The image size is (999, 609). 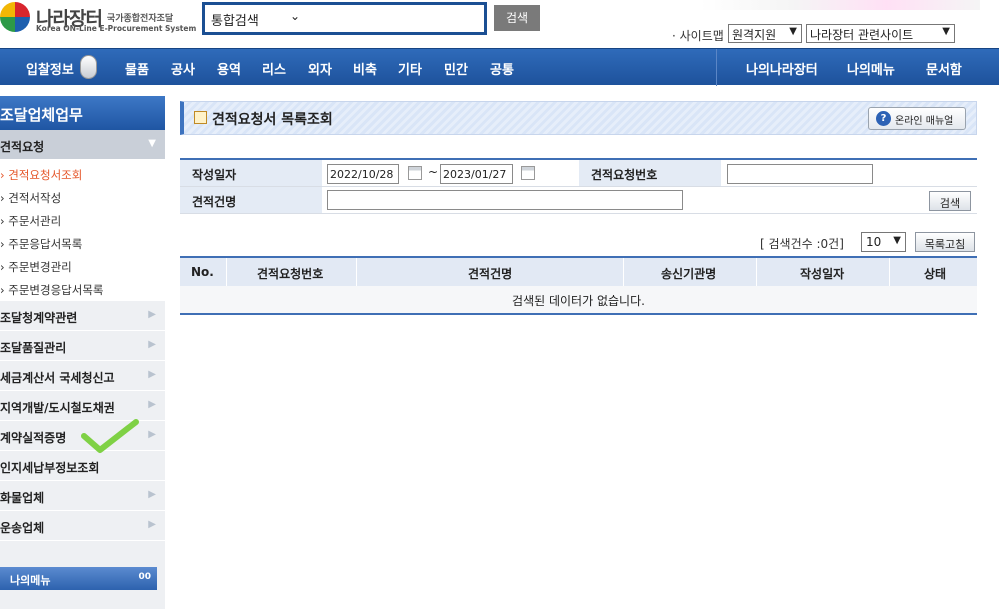 What do you see at coordinates (689, 274) in the screenshot?
I see `col-header-sender: 송신기관명` at bounding box center [689, 274].